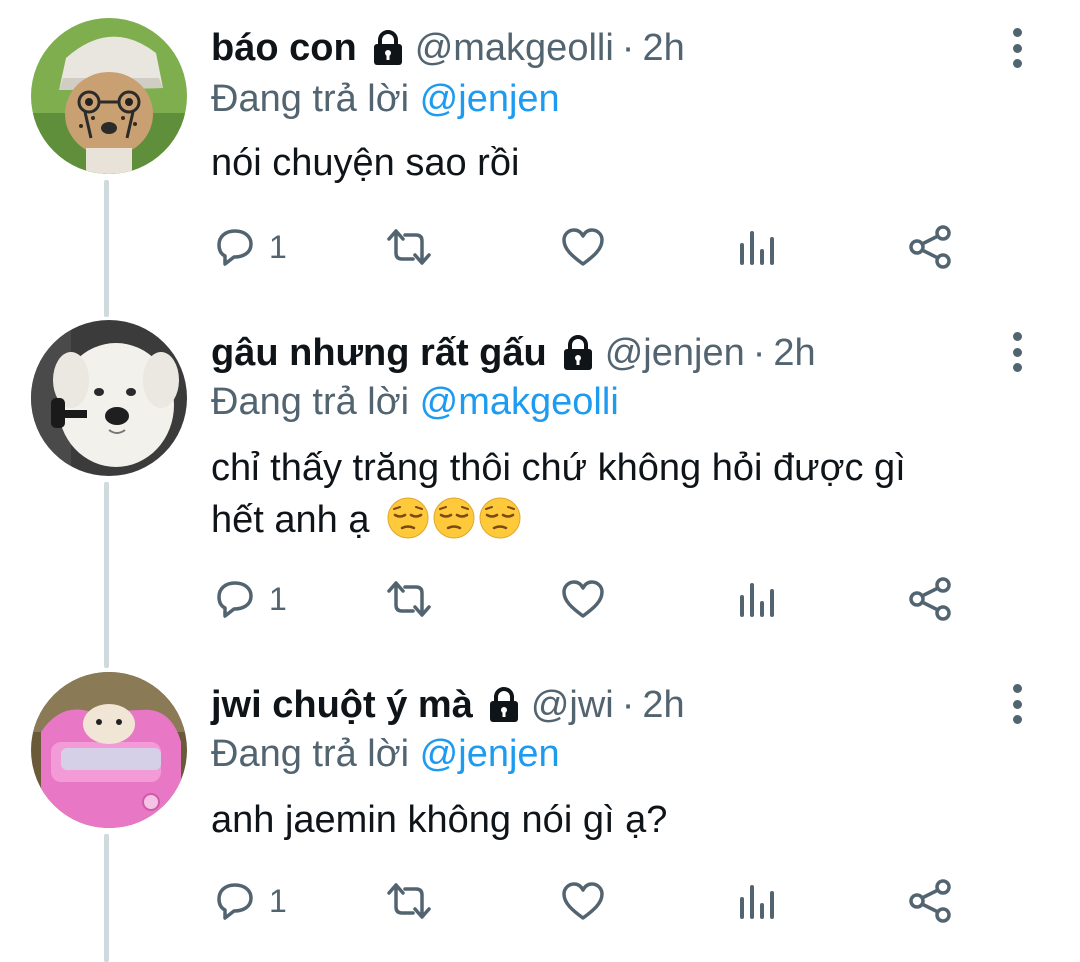  What do you see at coordinates (290, 520) in the screenshot?
I see `tweet-text-fragment: hết anh ạ` at bounding box center [290, 520].